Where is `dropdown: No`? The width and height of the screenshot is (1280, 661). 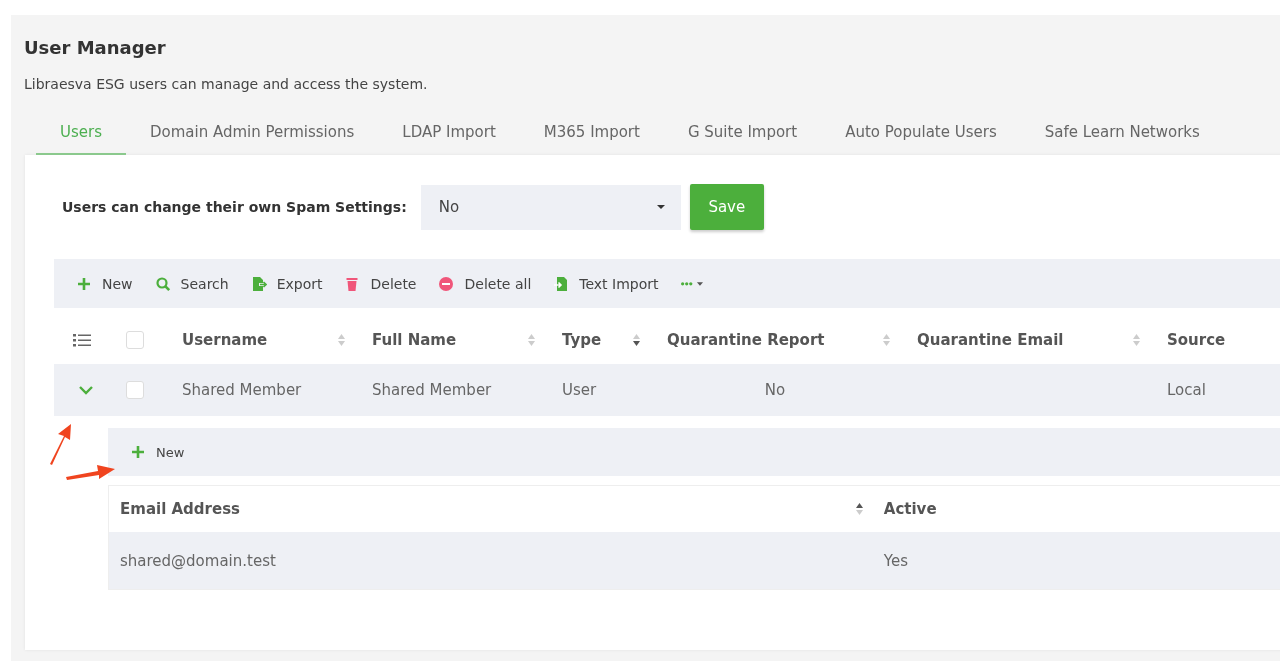
dropdown: No is located at coordinates (550, 207).